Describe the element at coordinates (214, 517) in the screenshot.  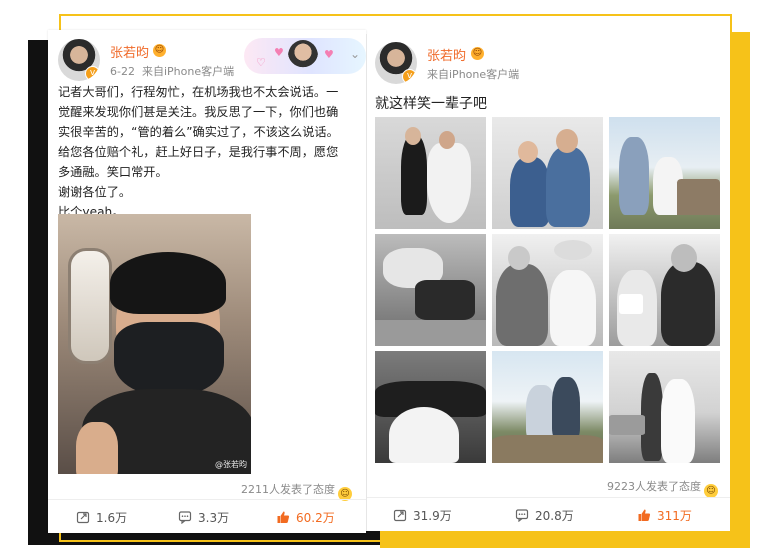
I see `comment-count: 3.3万` at that location.